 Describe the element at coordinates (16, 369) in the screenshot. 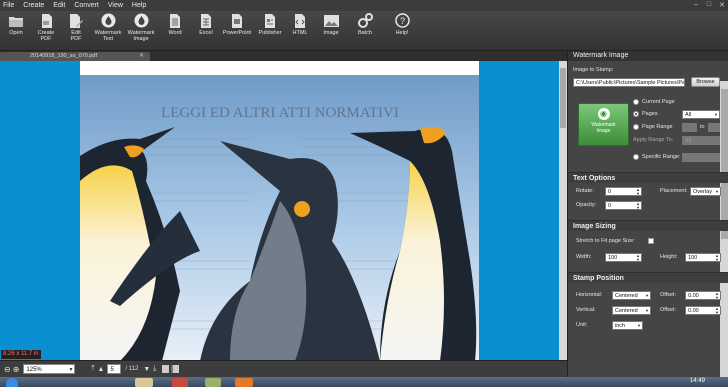

I see `zoom-in-icon: ⊕` at that location.